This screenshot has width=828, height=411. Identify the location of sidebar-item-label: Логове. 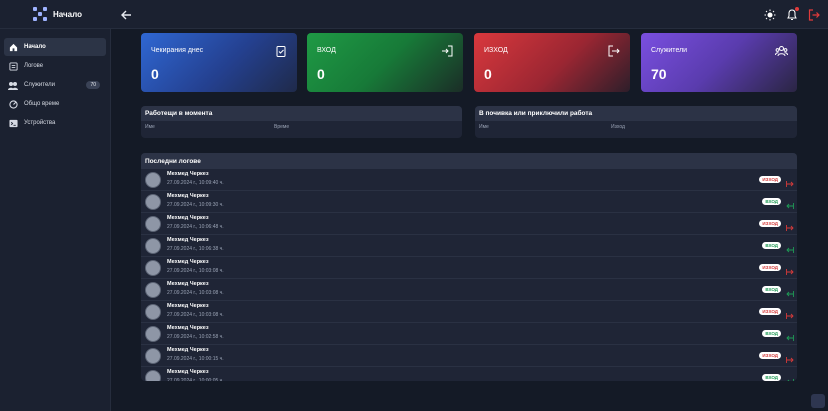
(34, 66).